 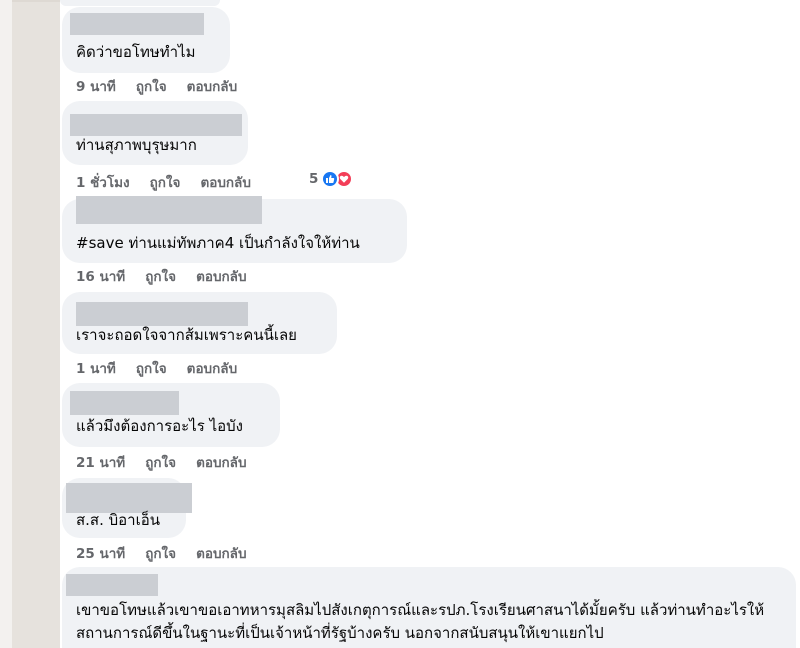 I want to click on comment-meta: 21 นาที ถูกใจ ตอบกลับ, so click(x=161, y=462).